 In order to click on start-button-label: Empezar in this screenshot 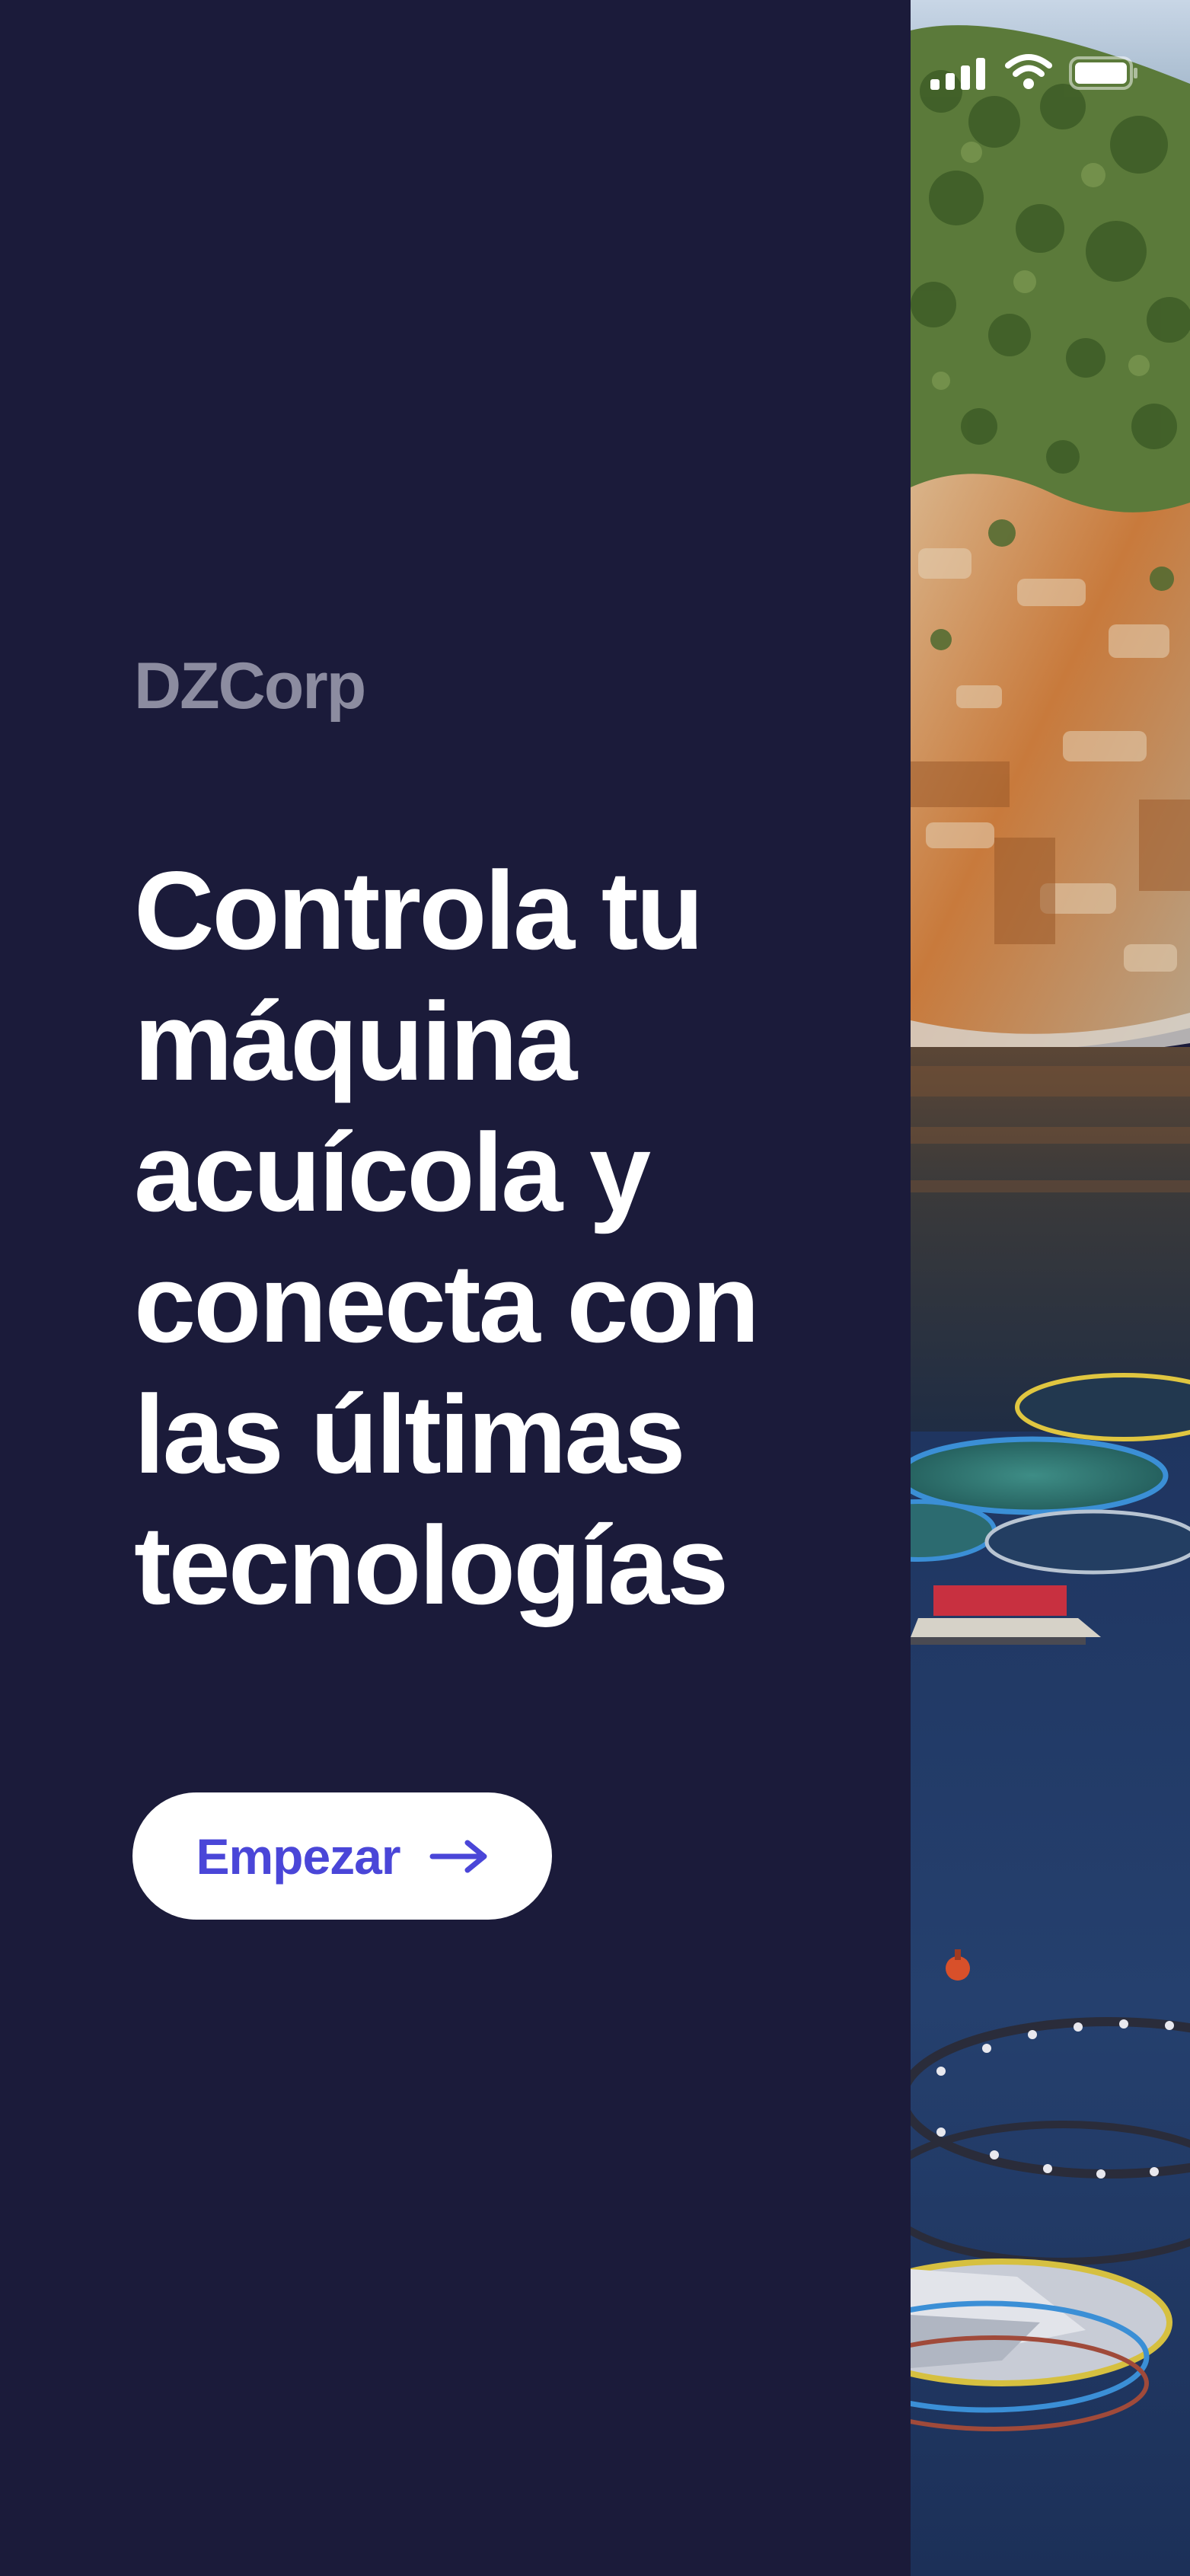, I will do `click(298, 1856)`.